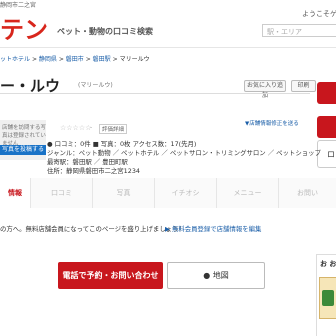 The image size is (336, 336). I want to click on location-text: 静岡市二之宮, so click(18, 5).